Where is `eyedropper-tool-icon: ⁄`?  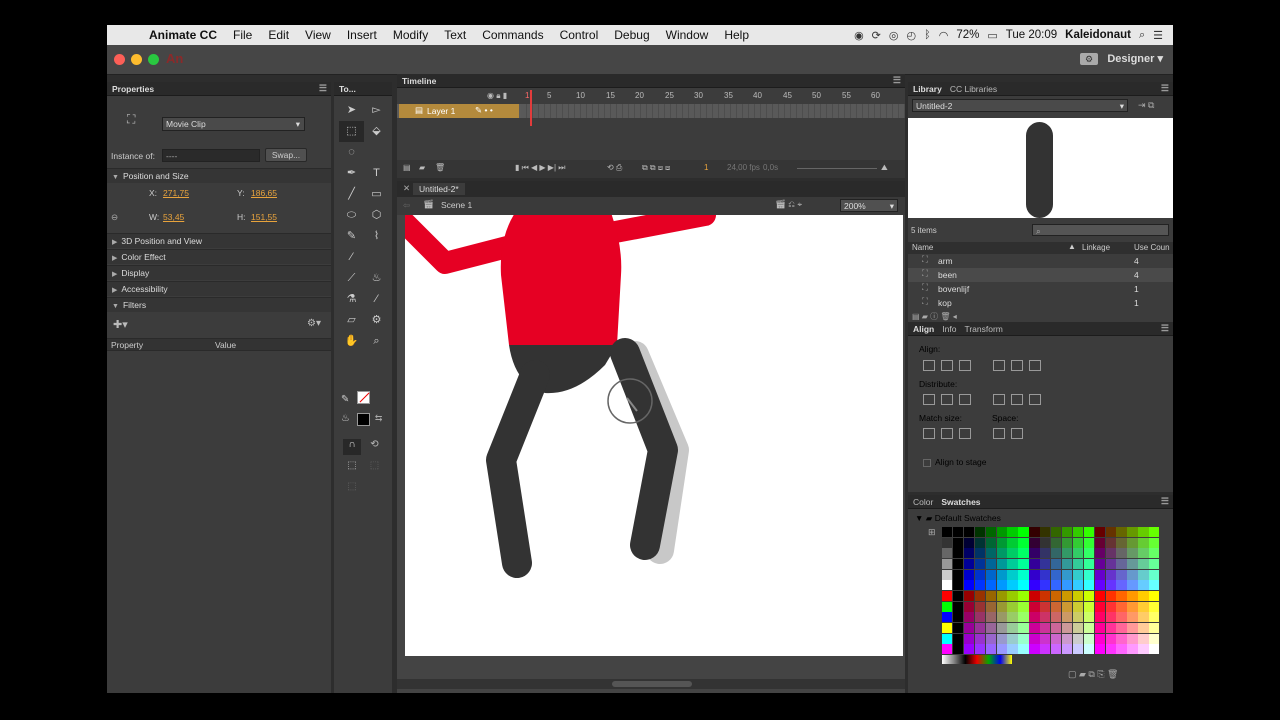 eyedropper-tool-icon: ⁄ is located at coordinates (376, 299).